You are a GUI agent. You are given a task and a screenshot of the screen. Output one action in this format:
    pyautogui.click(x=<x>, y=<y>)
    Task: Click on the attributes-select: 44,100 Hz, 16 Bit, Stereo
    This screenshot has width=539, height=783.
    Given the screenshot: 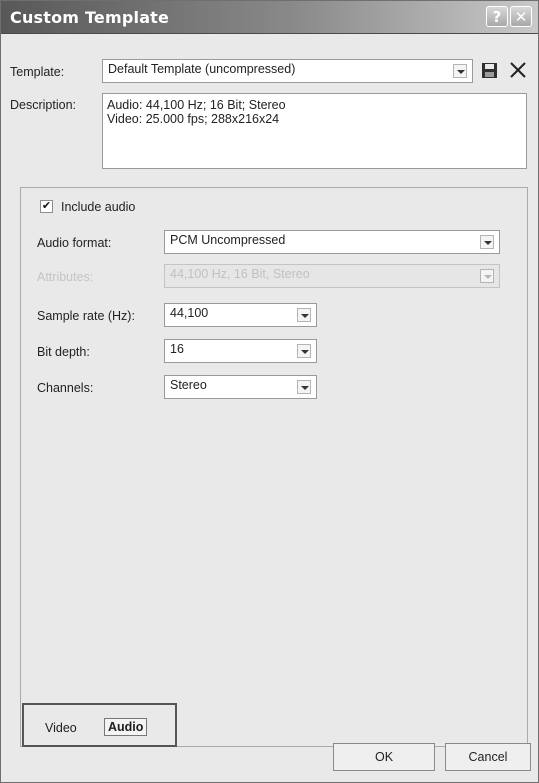 What is the action you would take?
    pyautogui.click(x=332, y=276)
    